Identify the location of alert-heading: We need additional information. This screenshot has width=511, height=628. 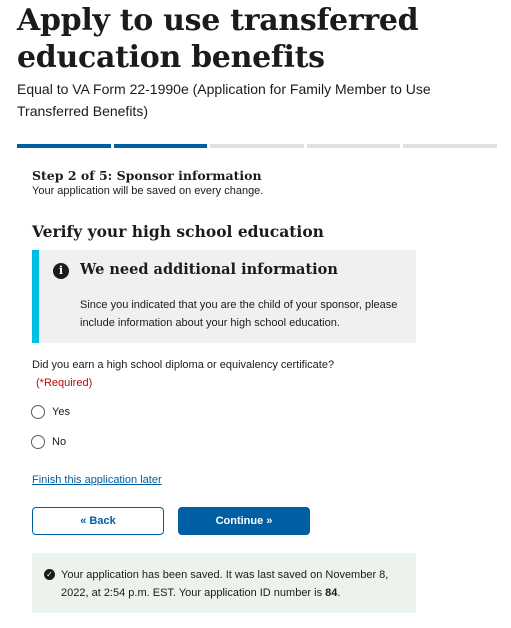
(209, 269).